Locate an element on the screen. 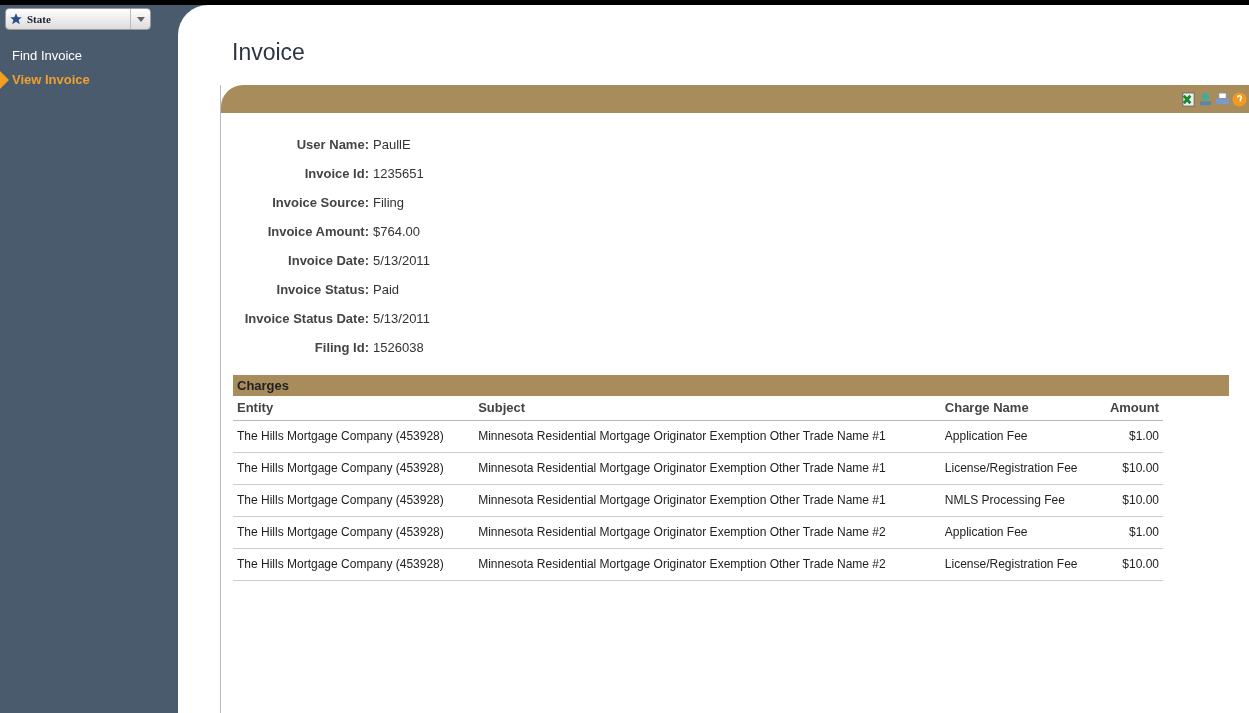  state-dropdown: State is located at coordinates (78, 19).